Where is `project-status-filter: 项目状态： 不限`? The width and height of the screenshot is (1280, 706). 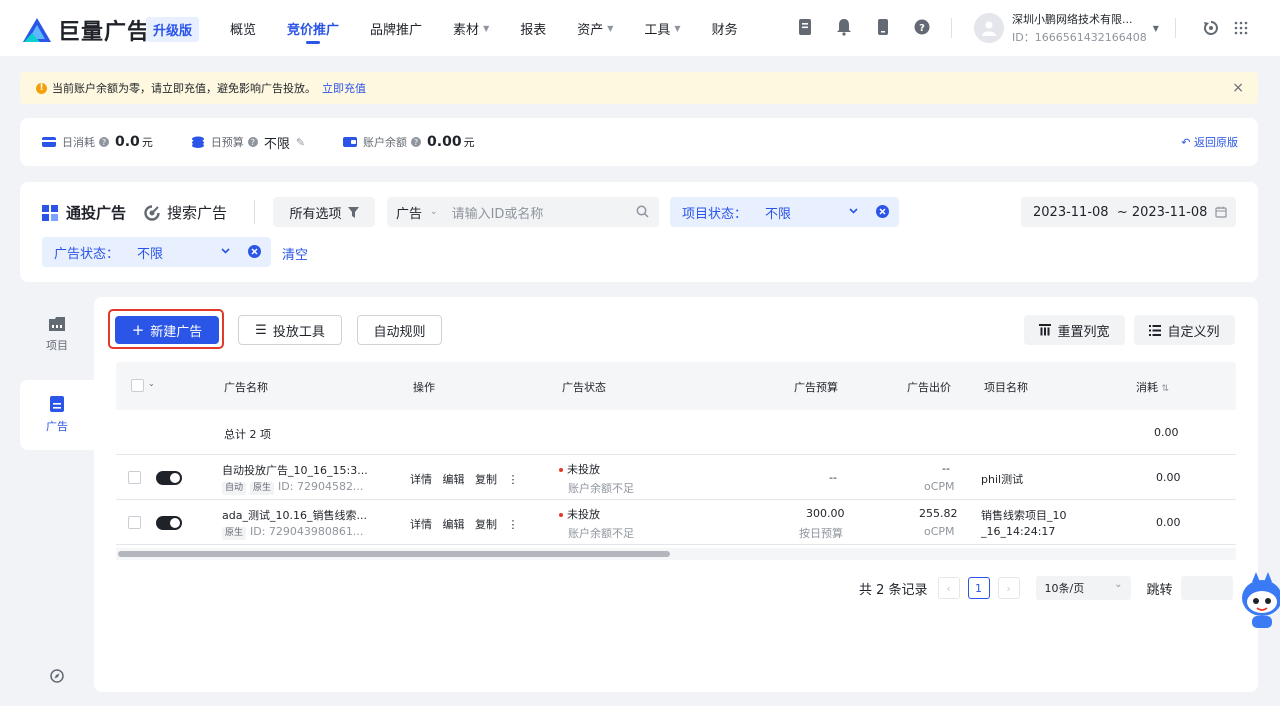
project-status-filter: 项目状态： 不限 is located at coordinates (784, 212).